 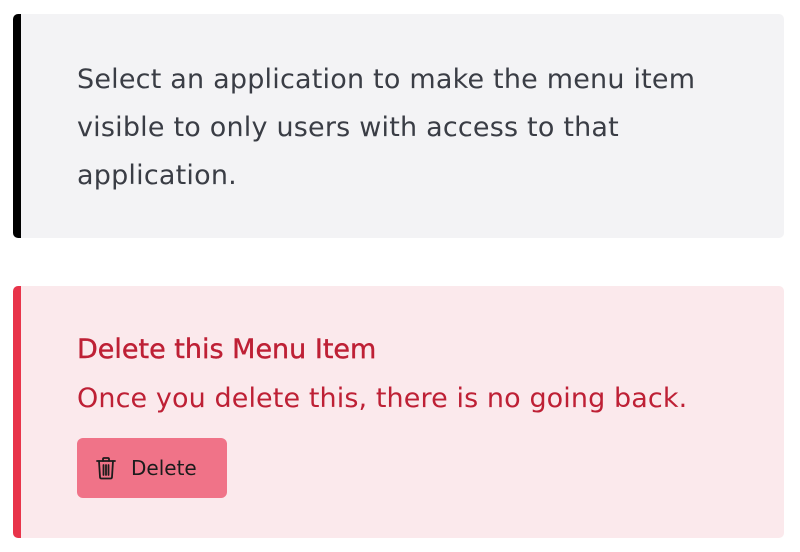 I want to click on trash-icon, so click(x=106, y=468).